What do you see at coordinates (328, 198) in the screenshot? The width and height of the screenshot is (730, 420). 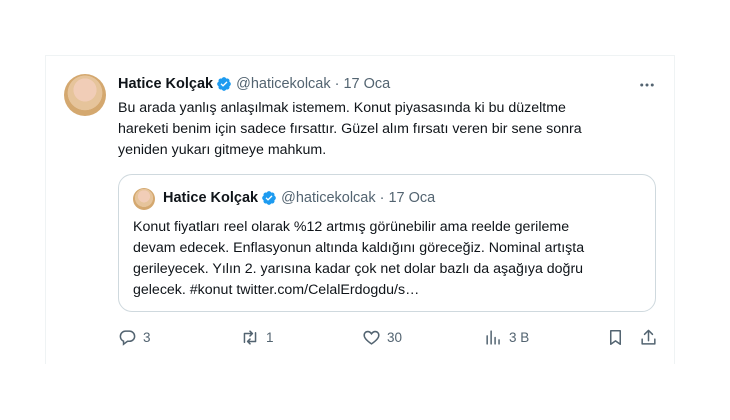 I see `quoted-author-handle: @haticekolcak` at bounding box center [328, 198].